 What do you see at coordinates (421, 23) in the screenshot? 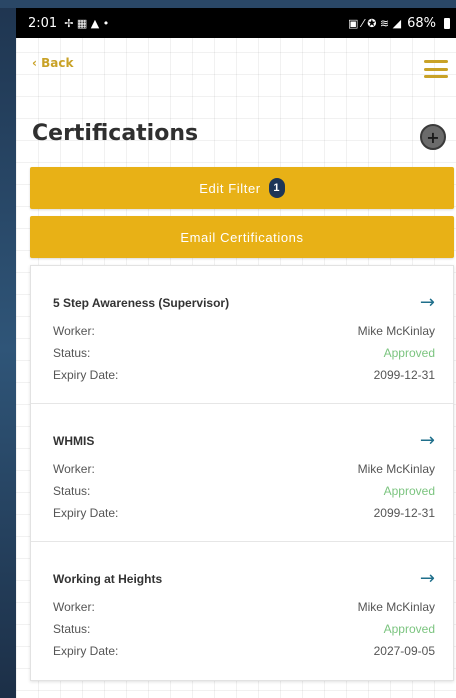
I see `battery-percent: 68%` at bounding box center [421, 23].